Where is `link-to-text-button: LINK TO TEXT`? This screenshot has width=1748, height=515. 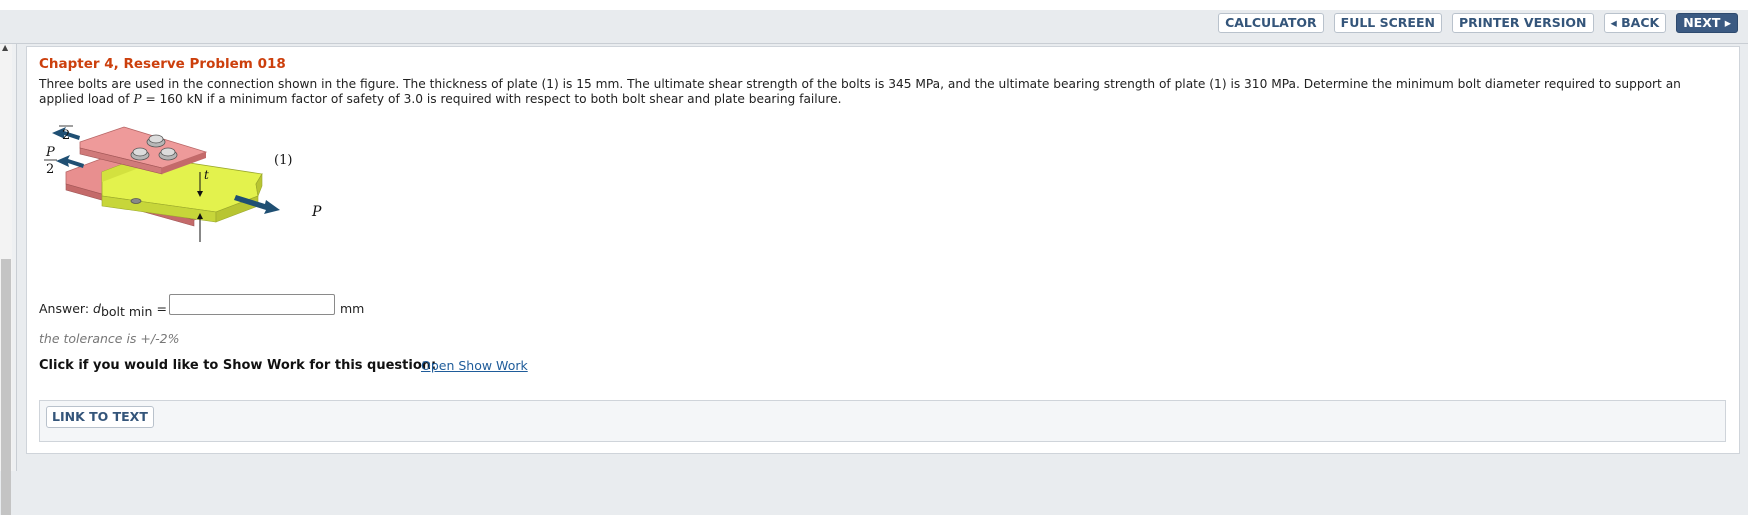
link-to-text-button: LINK TO TEXT is located at coordinates (100, 417).